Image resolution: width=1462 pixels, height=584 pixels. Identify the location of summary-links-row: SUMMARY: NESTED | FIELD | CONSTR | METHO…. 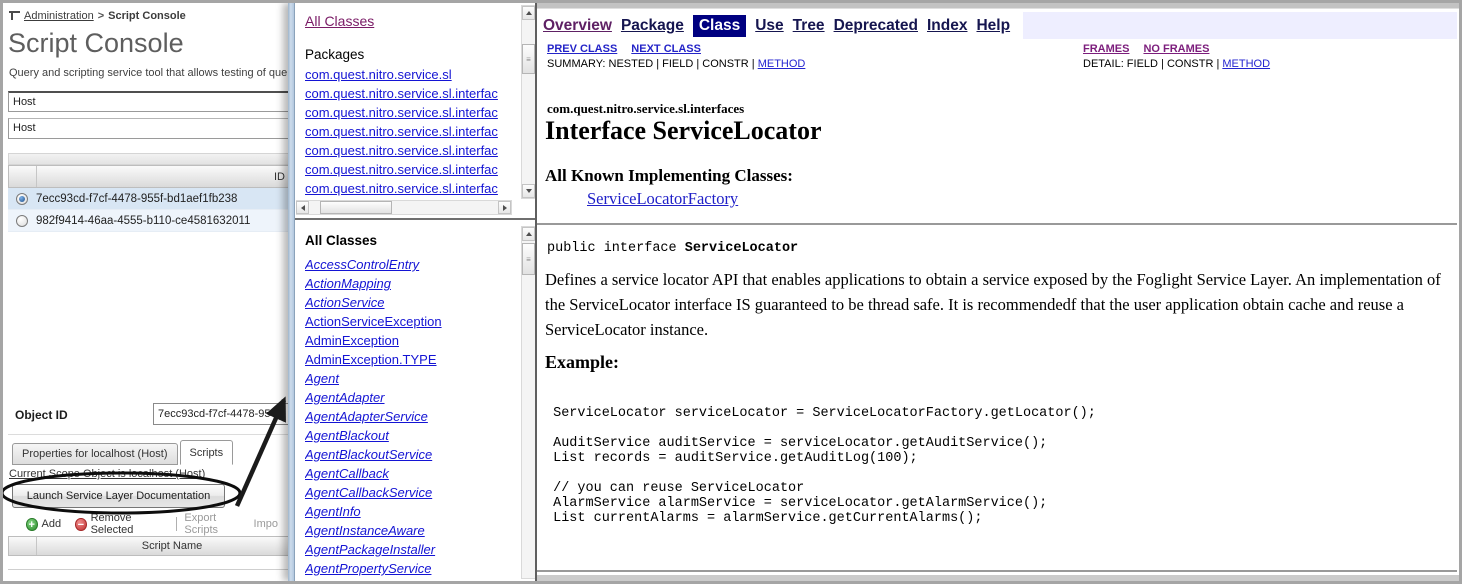
(676, 64).